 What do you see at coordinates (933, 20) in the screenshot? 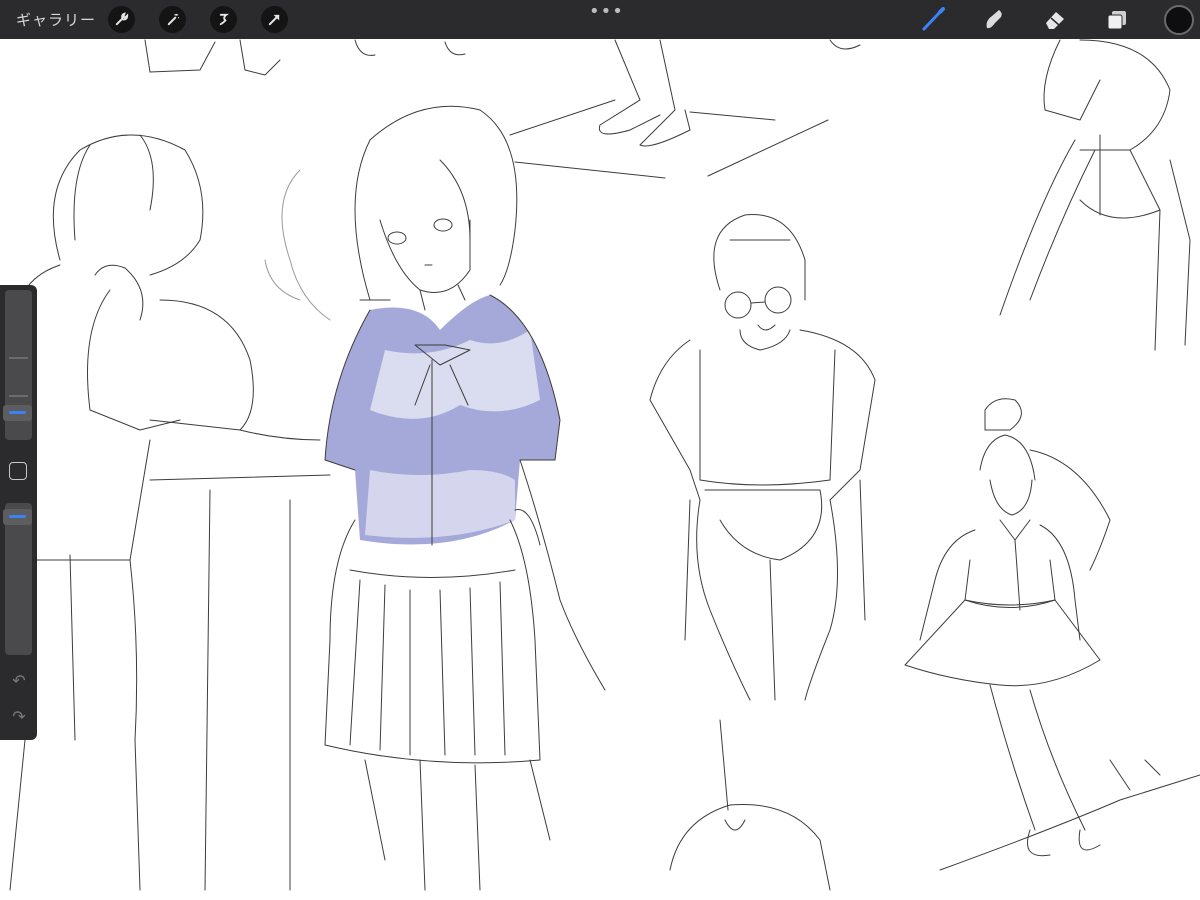
I see `brush-icon` at bounding box center [933, 20].